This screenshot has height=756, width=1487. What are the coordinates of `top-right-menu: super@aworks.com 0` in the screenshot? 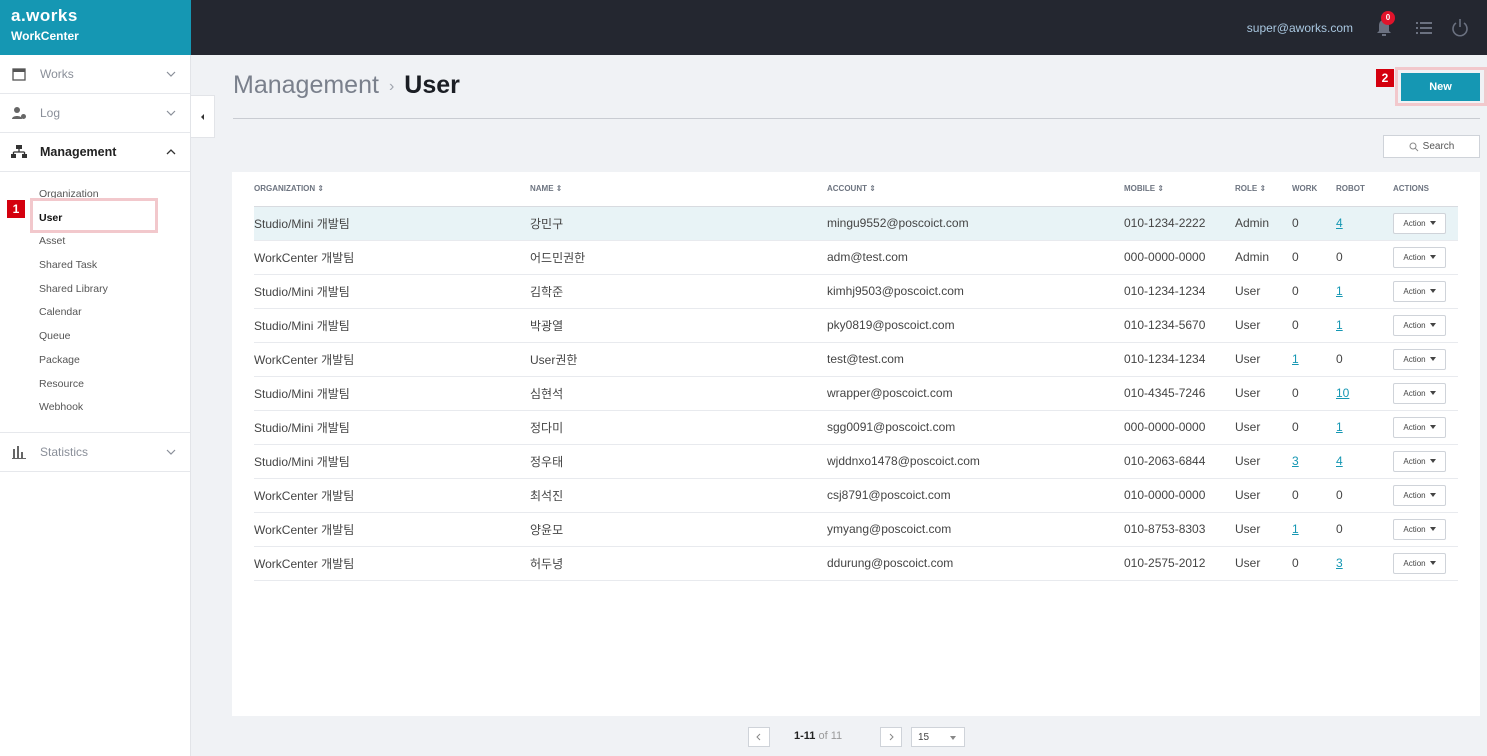 It's located at (1367, 27).